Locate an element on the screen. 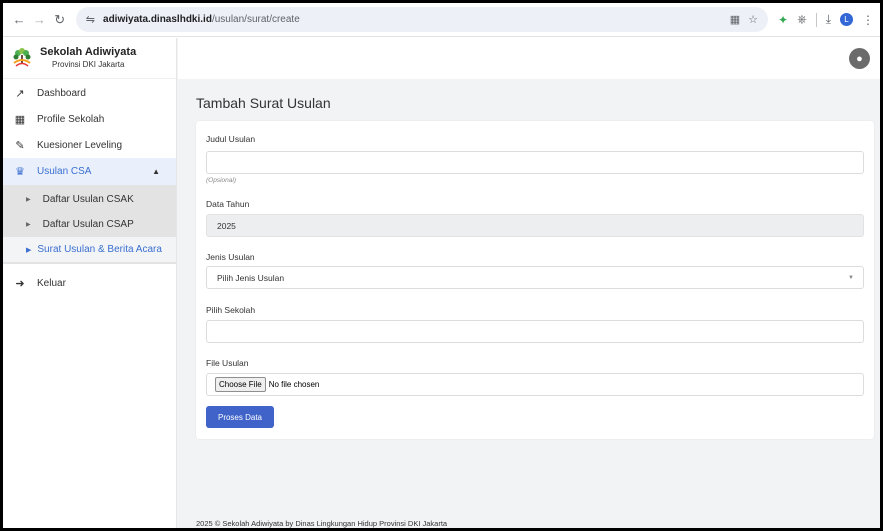 The width and height of the screenshot is (883, 531). brand: Sekolah Adiwiyata Provinsi DKI Jakarta is located at coordinates (89, 58).